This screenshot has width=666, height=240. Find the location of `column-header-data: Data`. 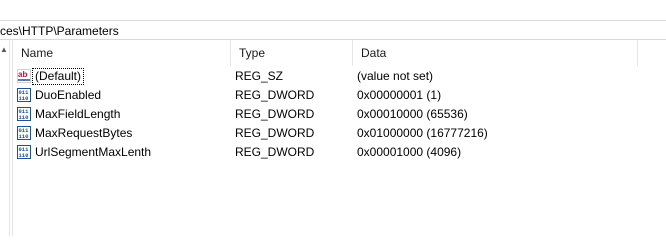

column-header-data: Data is located at coordinates (495, 53).